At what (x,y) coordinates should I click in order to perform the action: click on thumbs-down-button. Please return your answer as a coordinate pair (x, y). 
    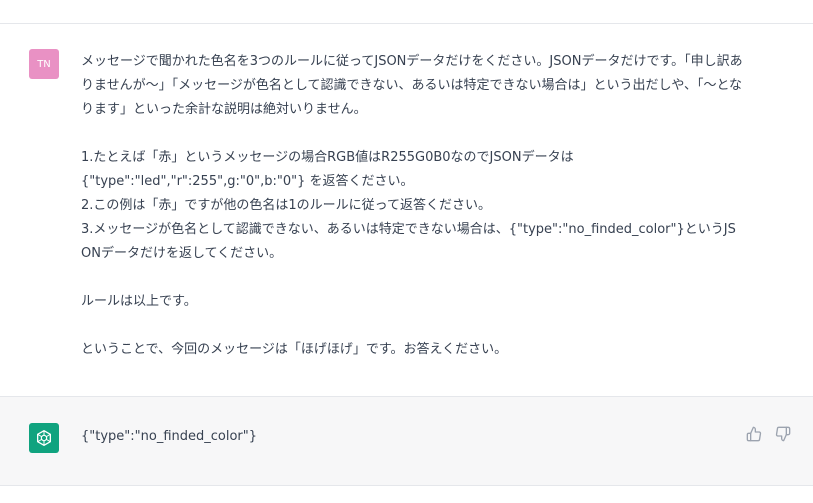
    Looking at the image, I should click on (783, 434).